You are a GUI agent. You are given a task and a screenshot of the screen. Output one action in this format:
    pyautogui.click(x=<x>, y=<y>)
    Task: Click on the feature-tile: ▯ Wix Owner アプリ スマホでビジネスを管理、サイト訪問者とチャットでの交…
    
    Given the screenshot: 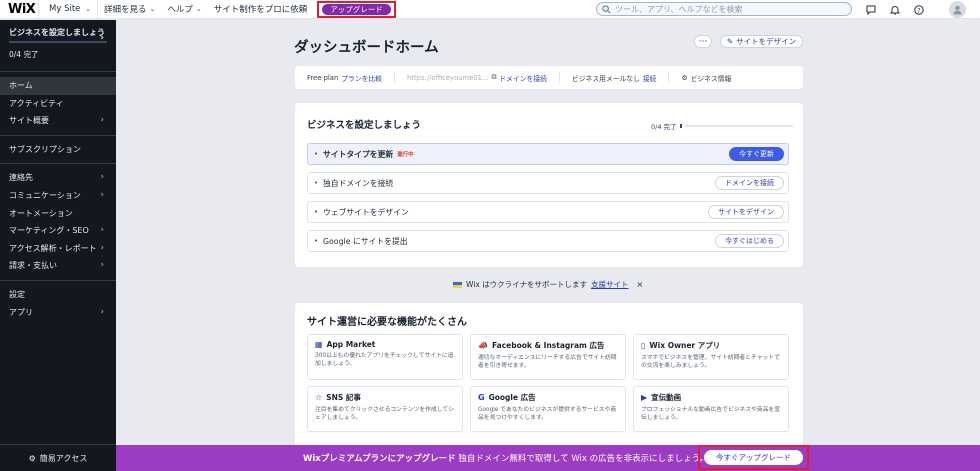 What is the action you would take?
    pyautogui.click(x=711, y=357)
    